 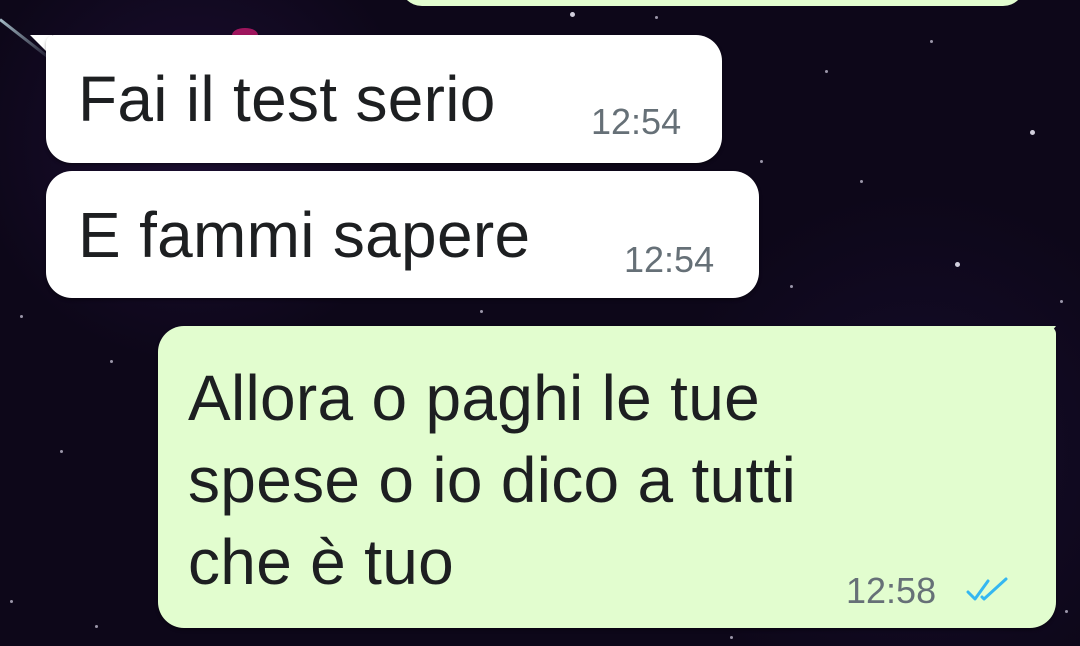 I want to click on message-text: Fai il test serio, so click(x=287, y=99).